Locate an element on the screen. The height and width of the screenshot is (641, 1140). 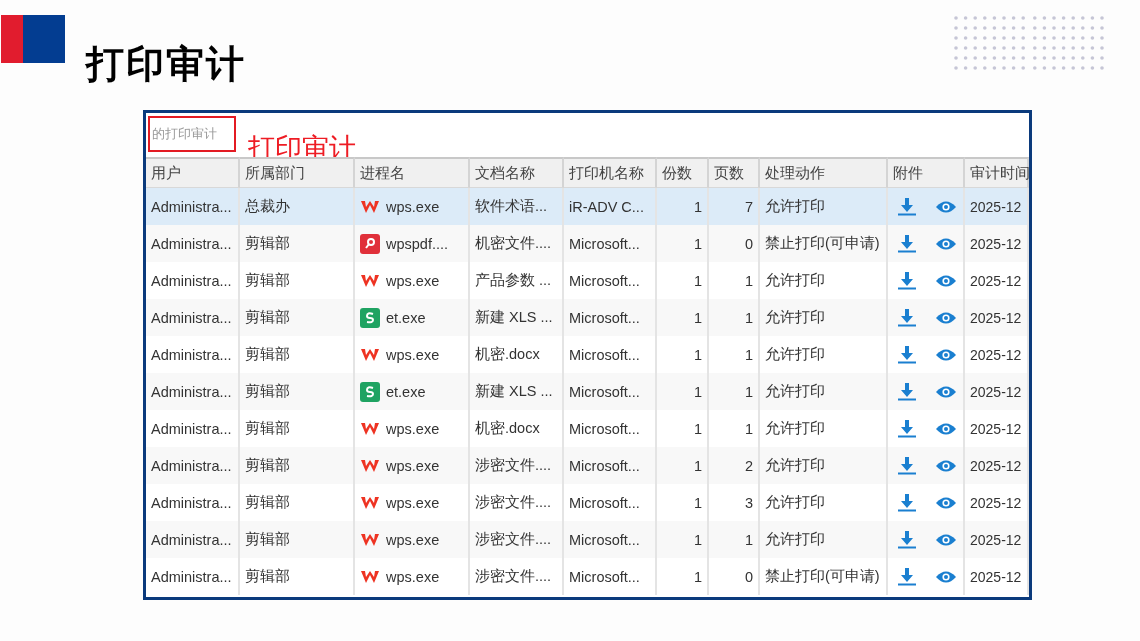
table-cell: 2 is located at coordinates (734, 465).